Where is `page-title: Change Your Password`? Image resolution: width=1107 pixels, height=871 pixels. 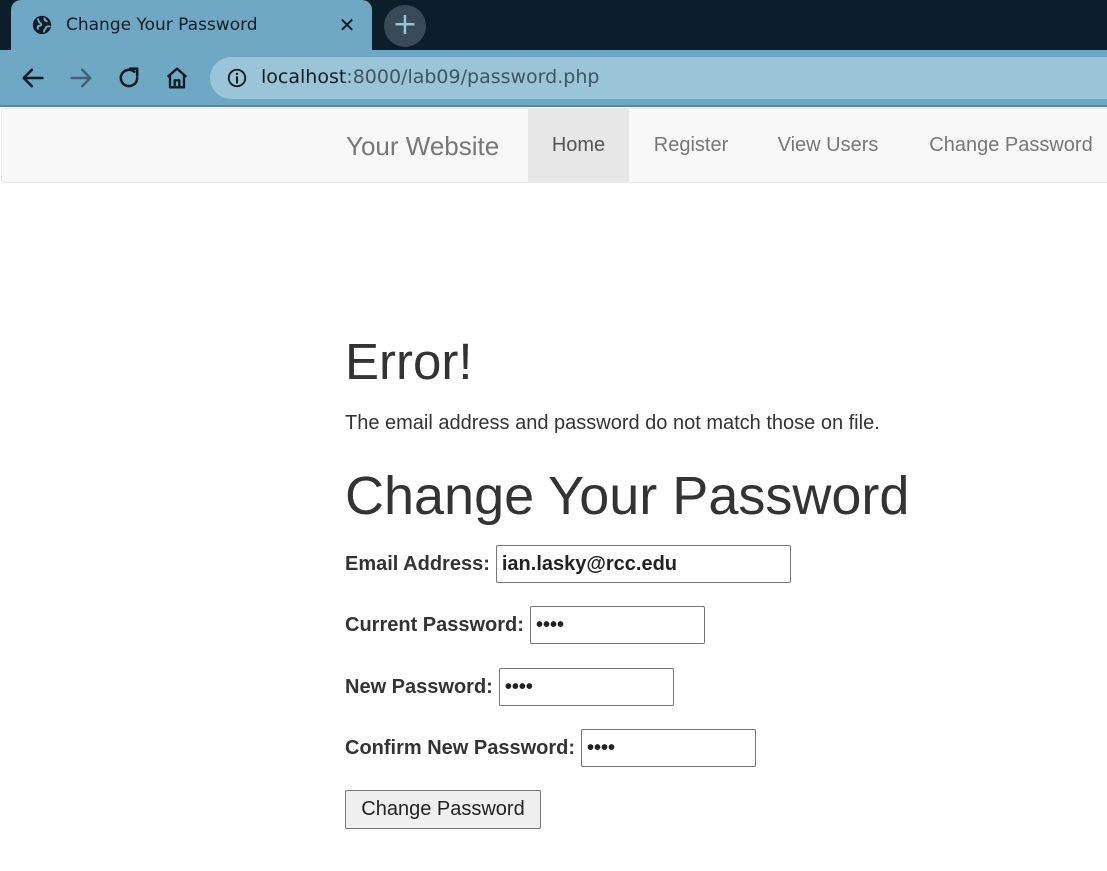
page-title: Change Your Password is located at coordinates (627, 496).